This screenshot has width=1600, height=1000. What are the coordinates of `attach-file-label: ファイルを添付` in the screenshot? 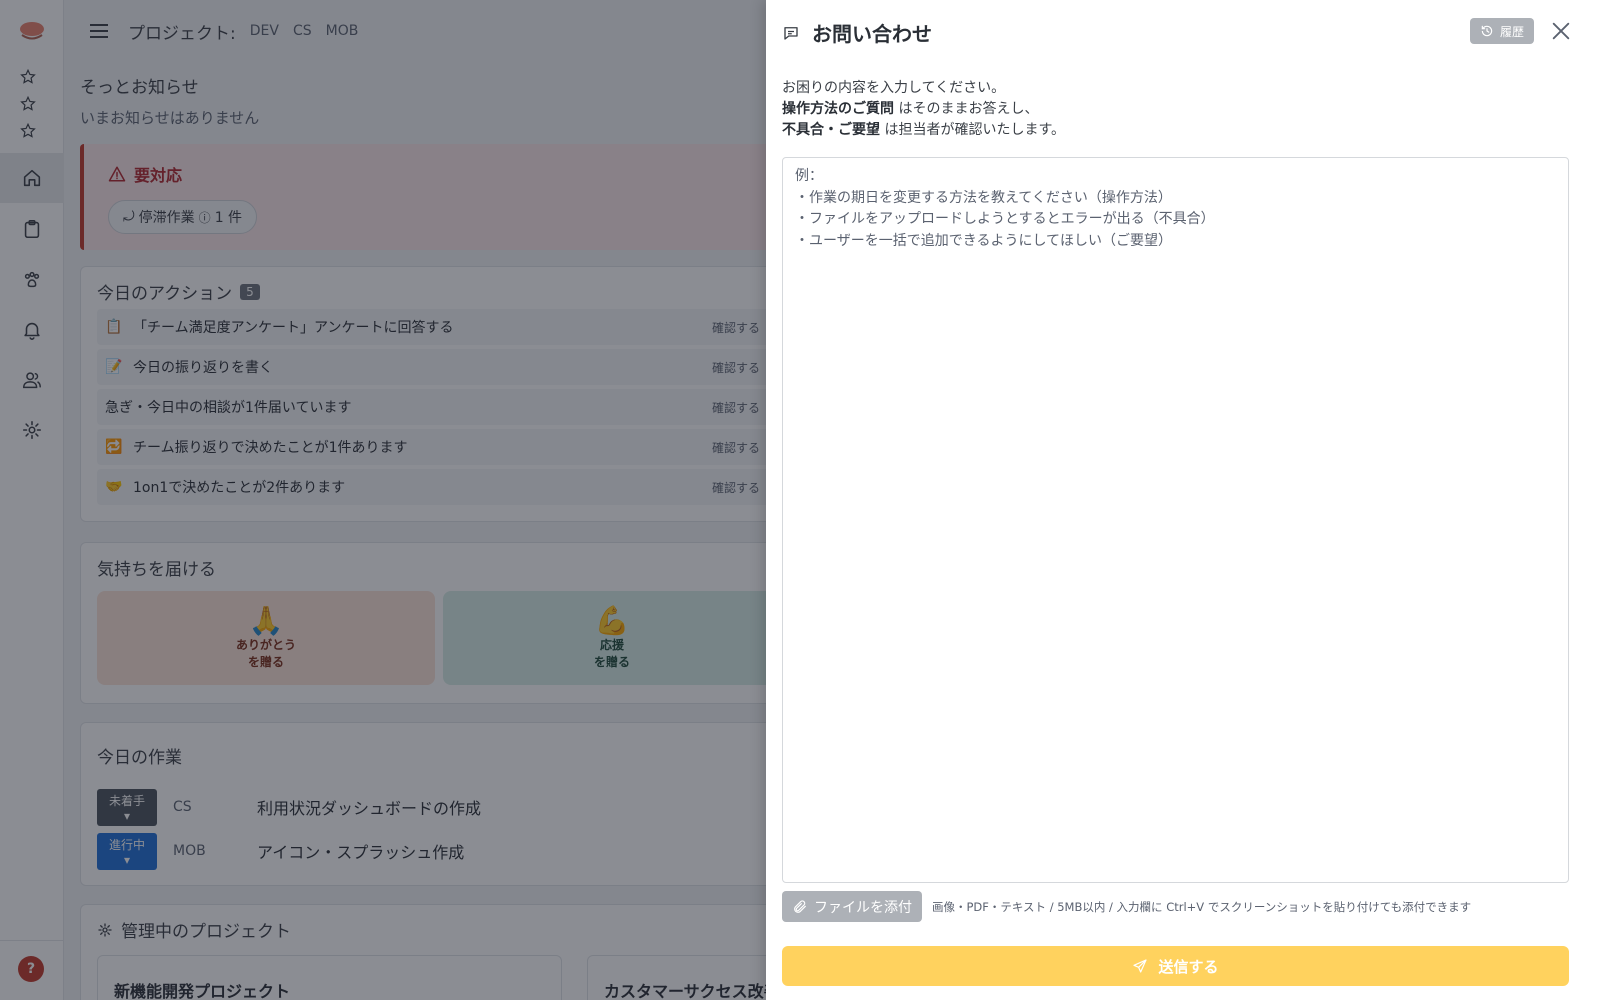 It's located at (863, 907).